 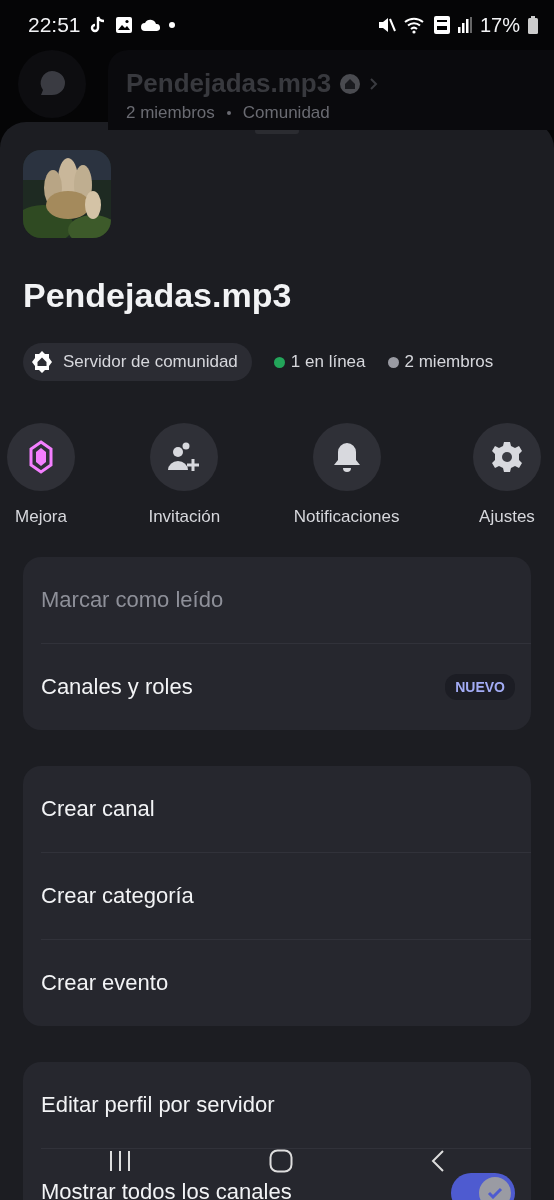 I want to click on action-label: Notificaciones, so click(x=346, y=517).